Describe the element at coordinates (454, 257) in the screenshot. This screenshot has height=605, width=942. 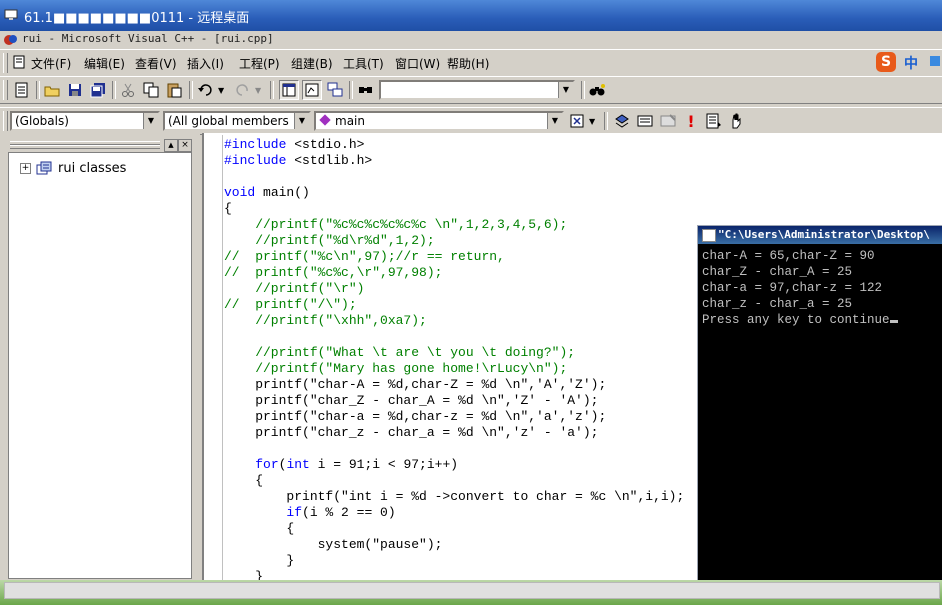
I see `code-line: // printf("%c\n",97);//r == return,` at that location.